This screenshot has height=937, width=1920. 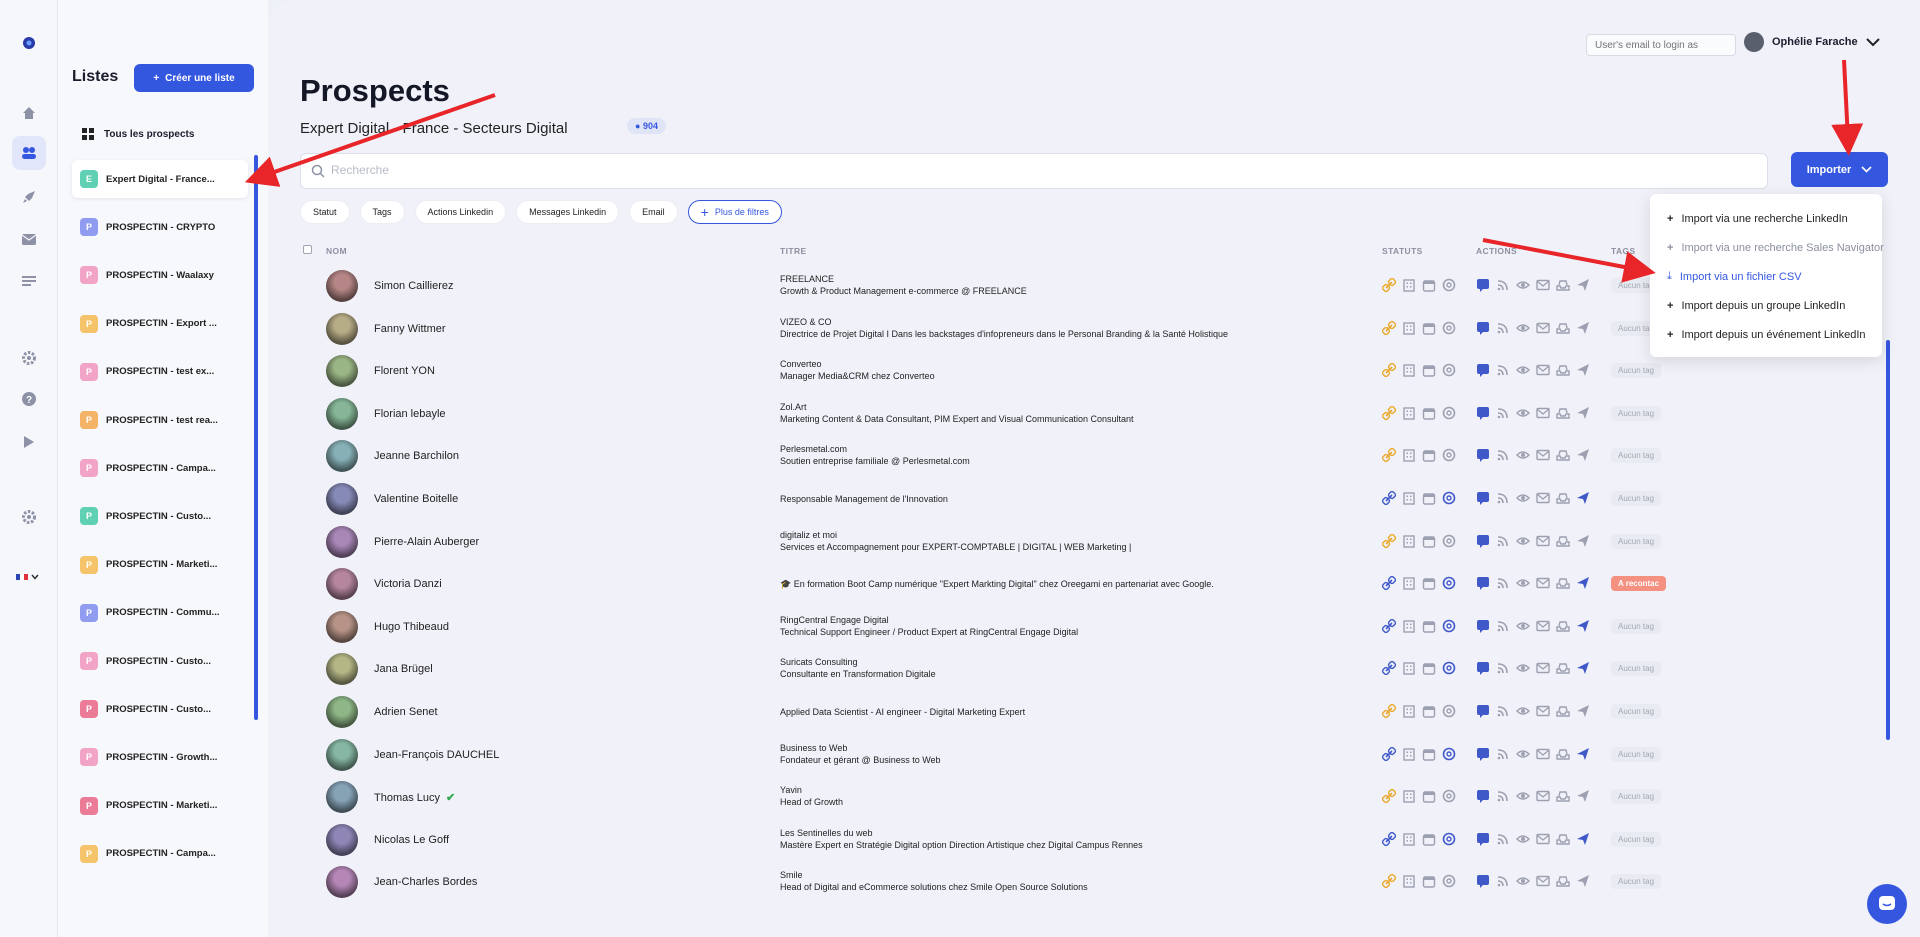 What do you see at coordinates (1496, 251) in the screenshot?
I see `column-actions: ACTIONS` at bounding box center [1496, 251].